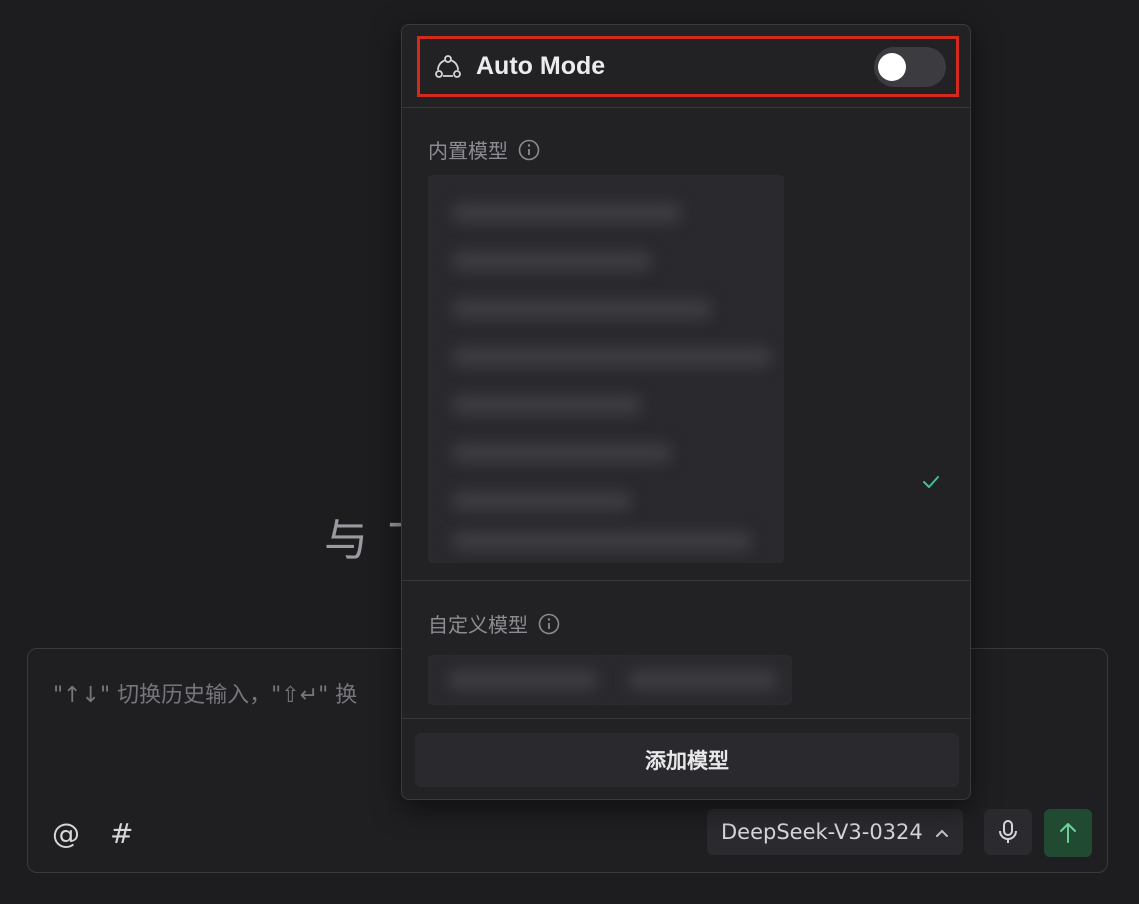 This screenshot has height=904, width=1139. What do you see at coordinates (931, 482) in the screenshot?
I see `selected-check-icon` at bounding box center [931, 482].